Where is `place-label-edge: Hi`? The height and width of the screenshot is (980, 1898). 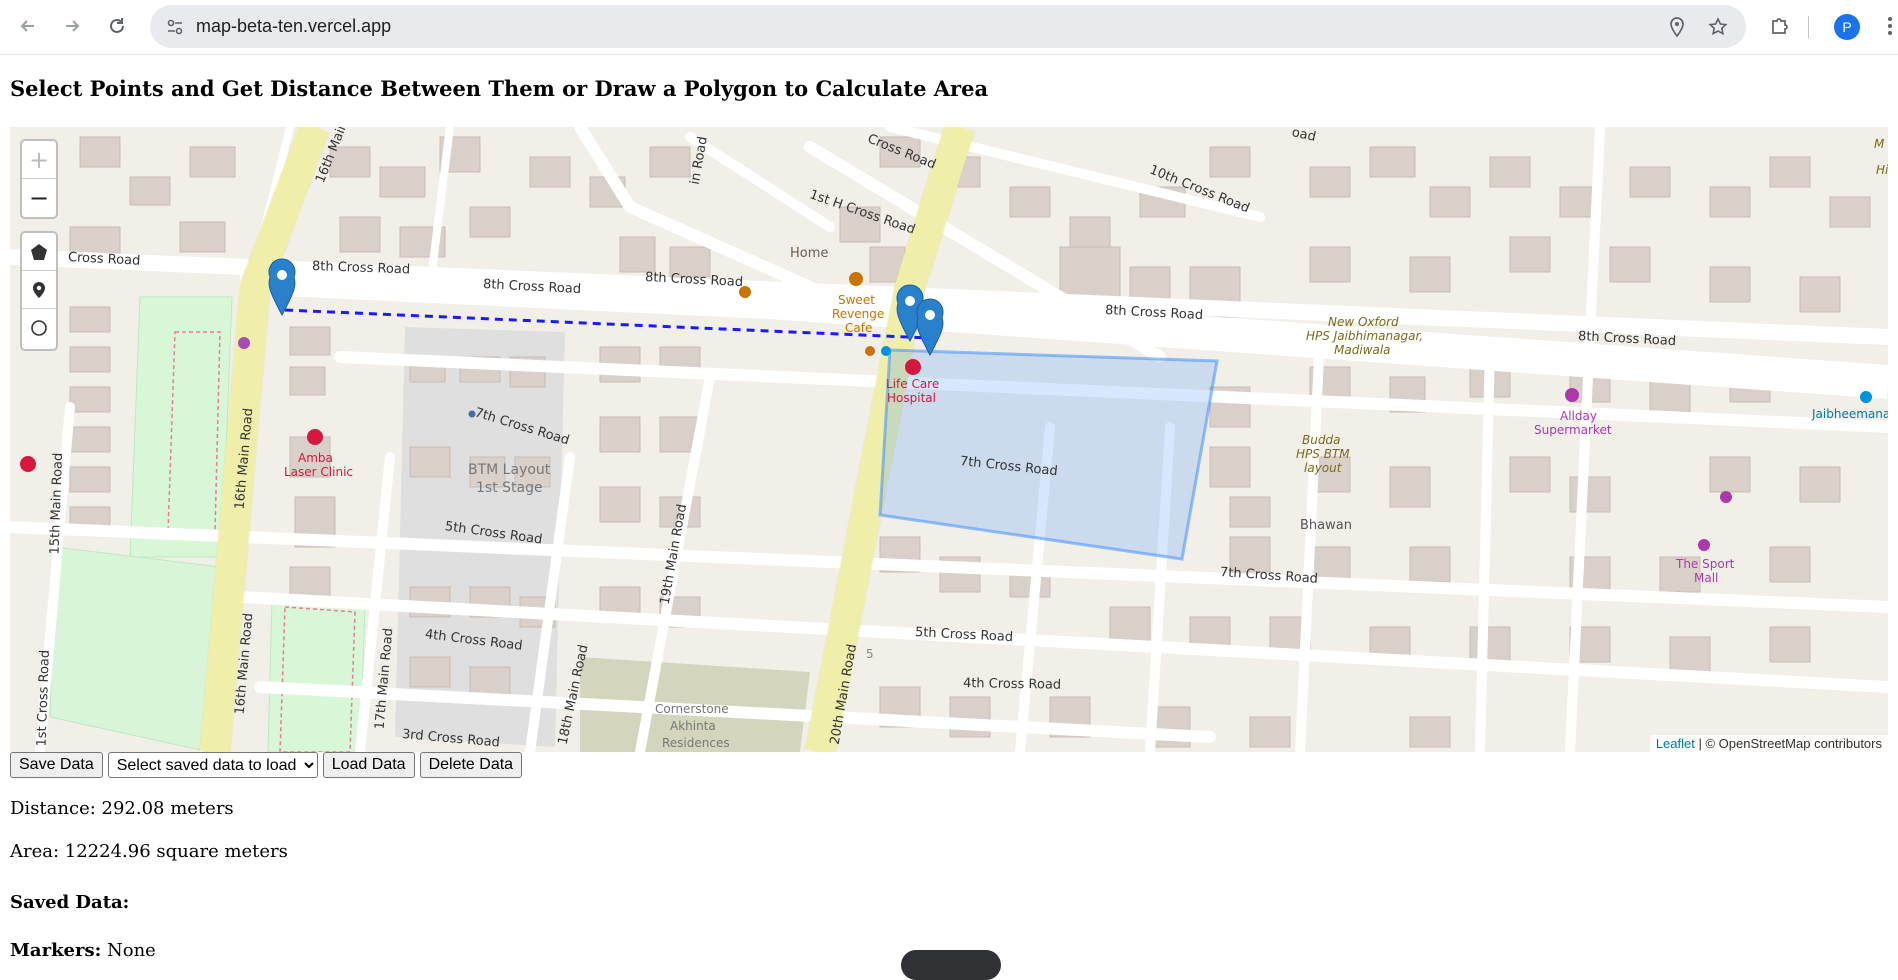
place-label-edge: Hi is located at coordinates (1882, 170).